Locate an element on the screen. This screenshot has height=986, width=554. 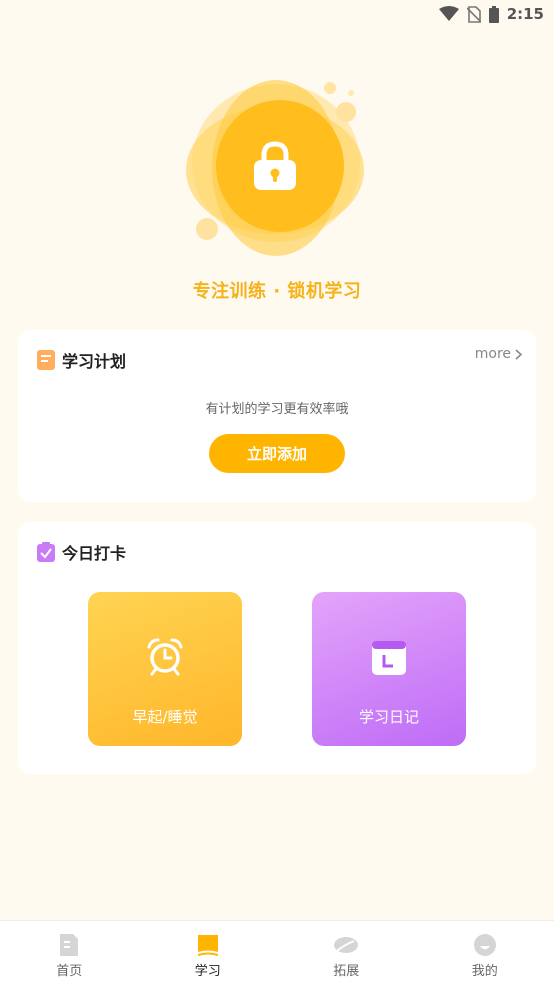
study-diary-label: 学习日记 is located at coordinates (388, 717).